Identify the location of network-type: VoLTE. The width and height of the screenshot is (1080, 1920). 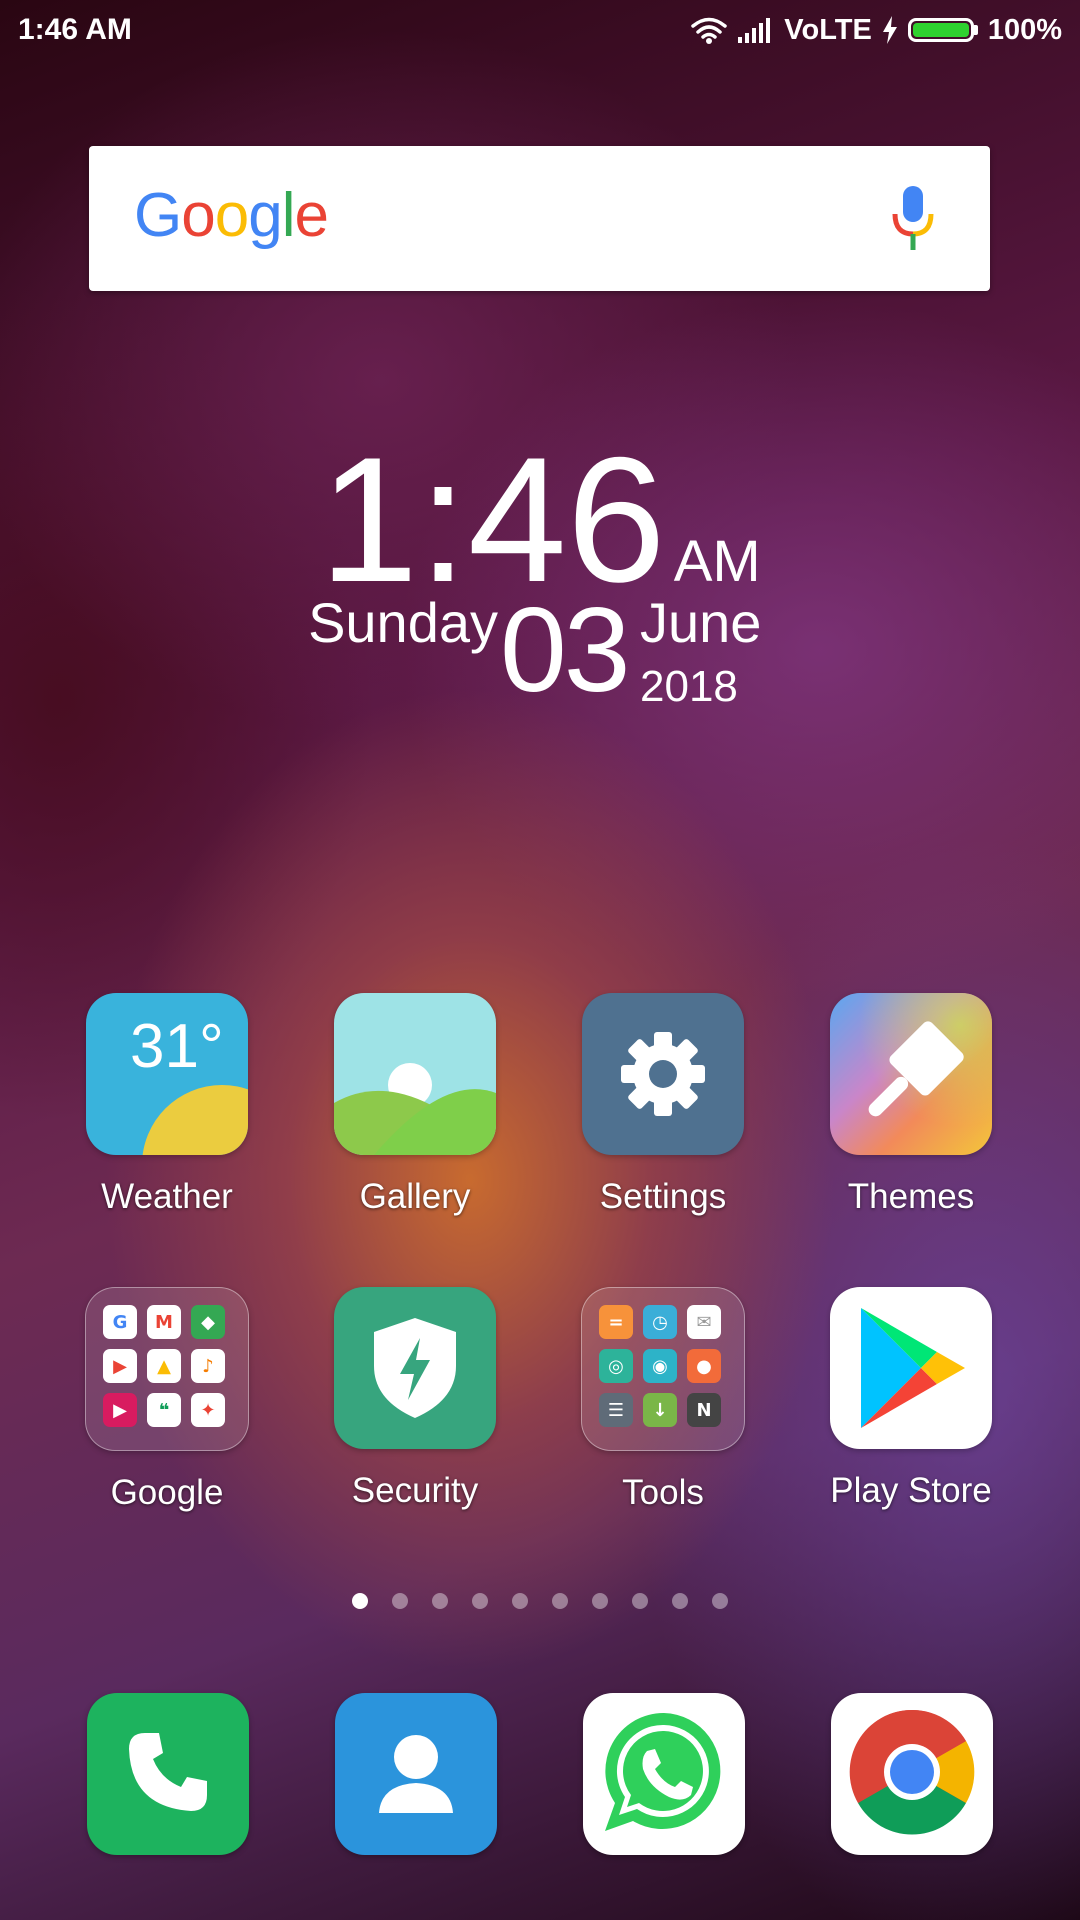
(828, 29).